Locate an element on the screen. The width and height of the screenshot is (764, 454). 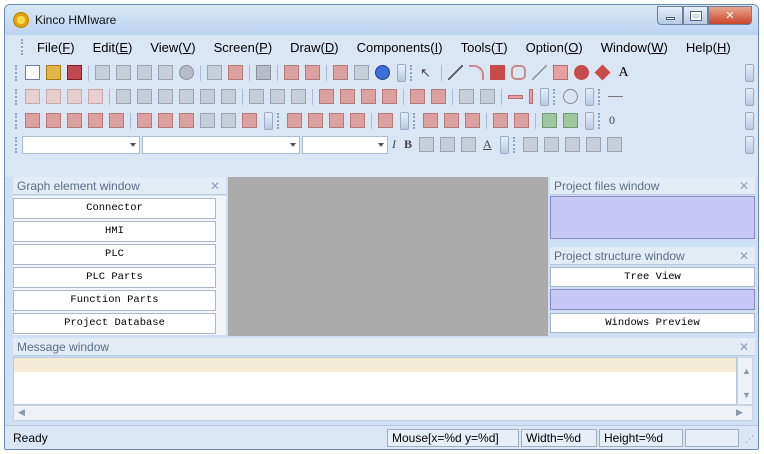
text-icon: A is located at coordinates (623, 72).